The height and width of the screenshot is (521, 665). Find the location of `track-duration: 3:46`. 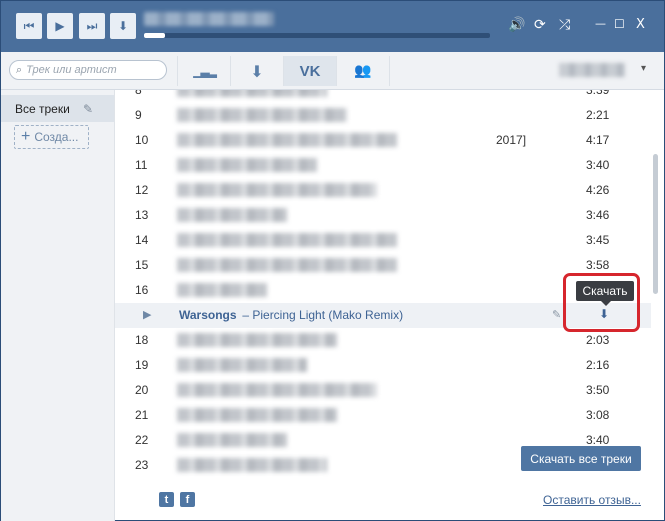

track-duration: 3:46 is located at coordinates (598, 215).